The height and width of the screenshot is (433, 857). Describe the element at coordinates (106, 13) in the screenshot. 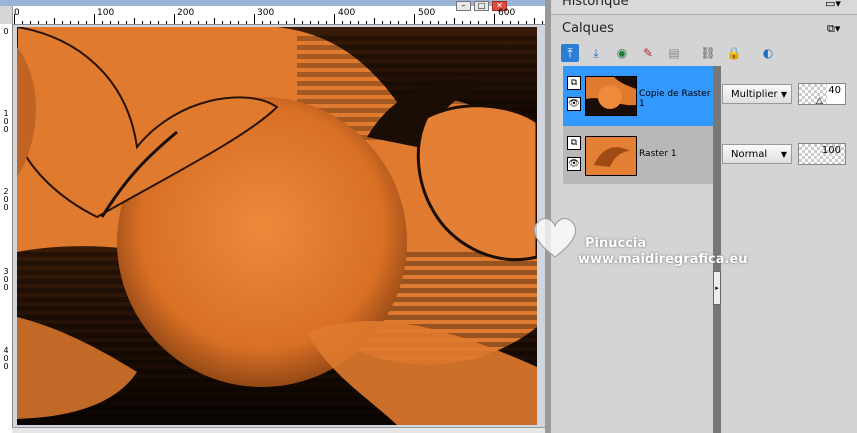

I see `ruler-top-label: 100` at that location.